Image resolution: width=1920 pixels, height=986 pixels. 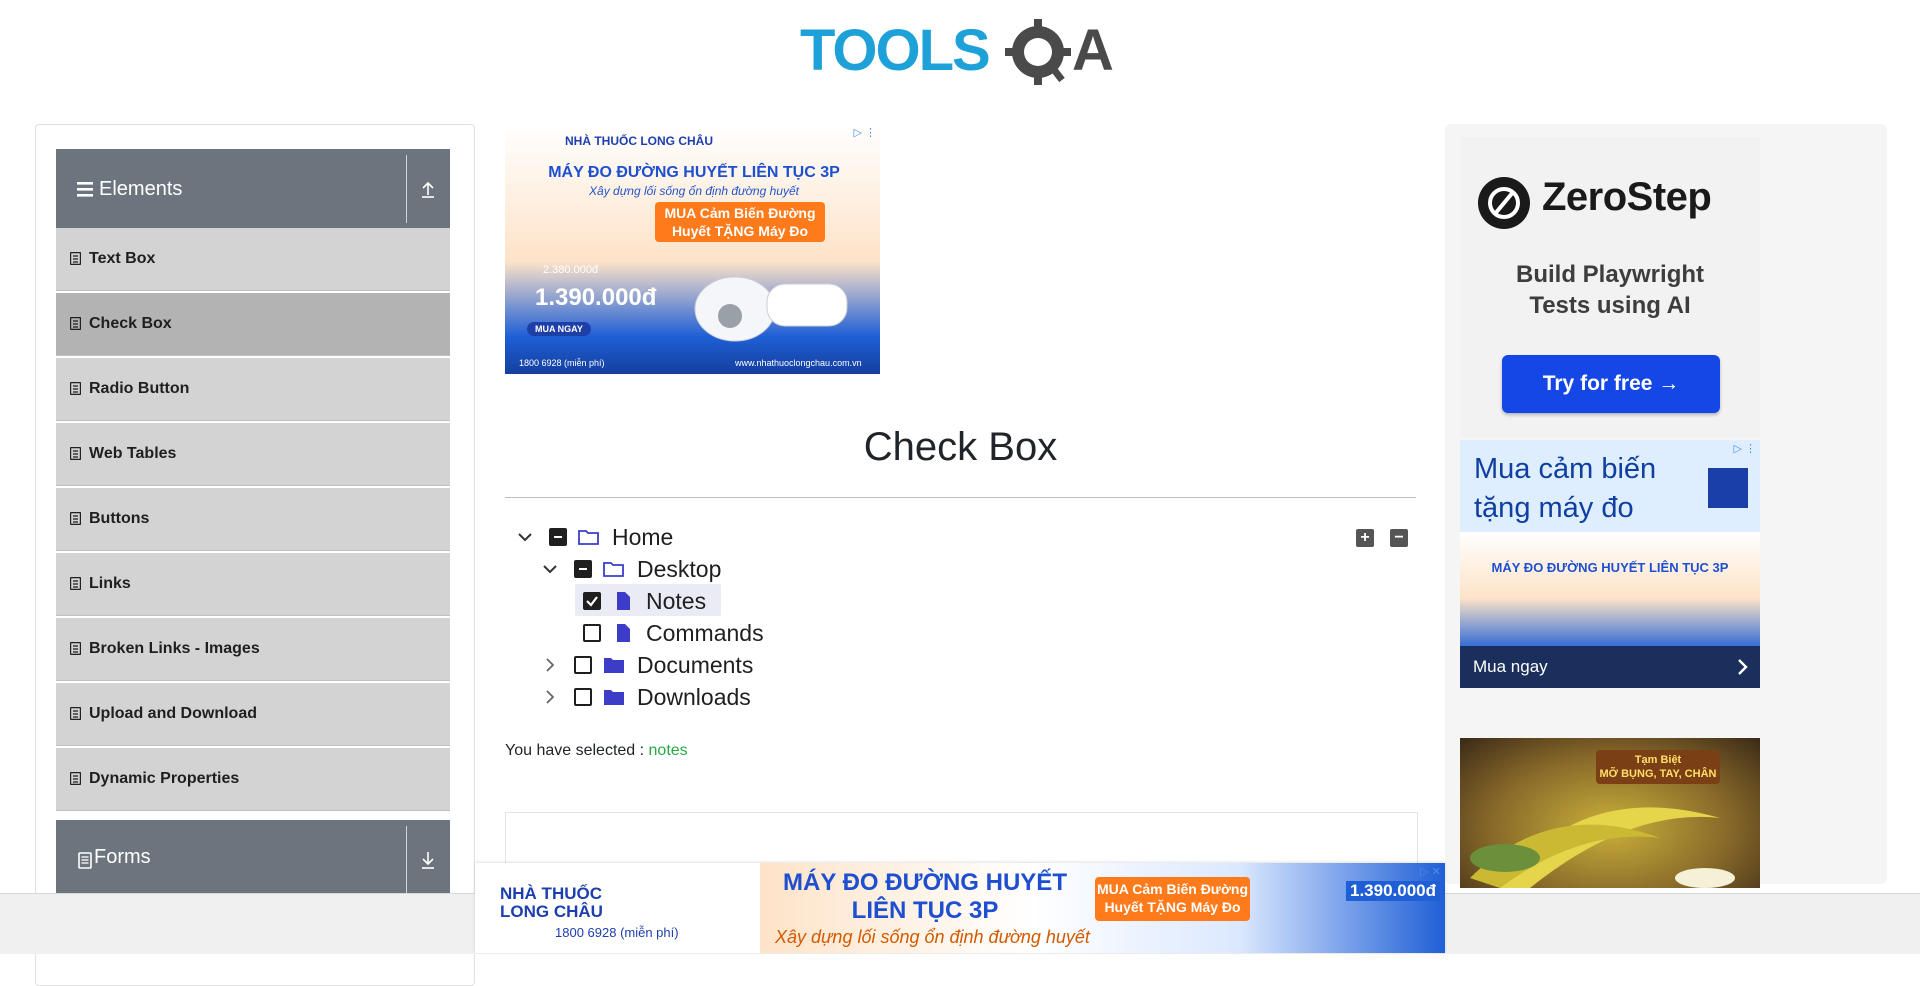 What do you see at coordinates (1430, 871) in the screenshot?
I see `ad-choices-icon: ▷ ✕` at bounding box center [1430, 871].